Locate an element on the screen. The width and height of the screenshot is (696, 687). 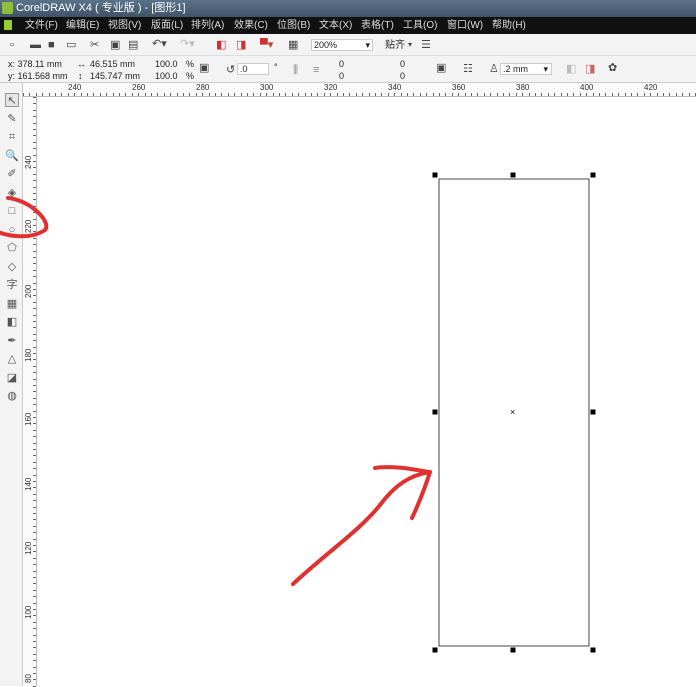
annotation-circle is located at coordinates (24, 217).